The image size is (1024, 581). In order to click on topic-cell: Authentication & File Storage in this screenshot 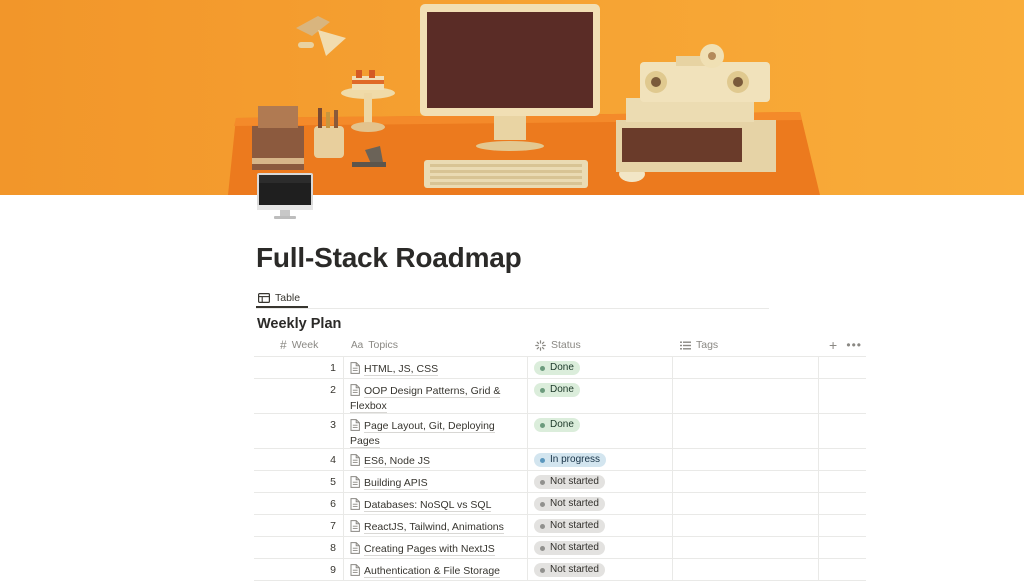, I will do `click(436, 569)`.